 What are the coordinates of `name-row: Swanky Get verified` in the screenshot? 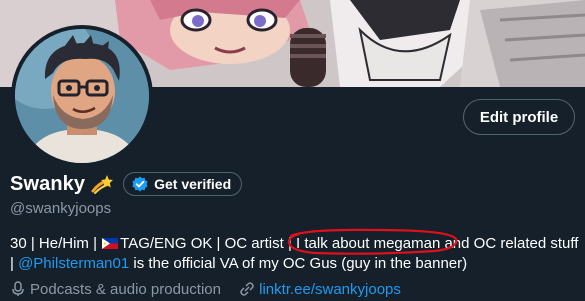 It's located at (126, 184).